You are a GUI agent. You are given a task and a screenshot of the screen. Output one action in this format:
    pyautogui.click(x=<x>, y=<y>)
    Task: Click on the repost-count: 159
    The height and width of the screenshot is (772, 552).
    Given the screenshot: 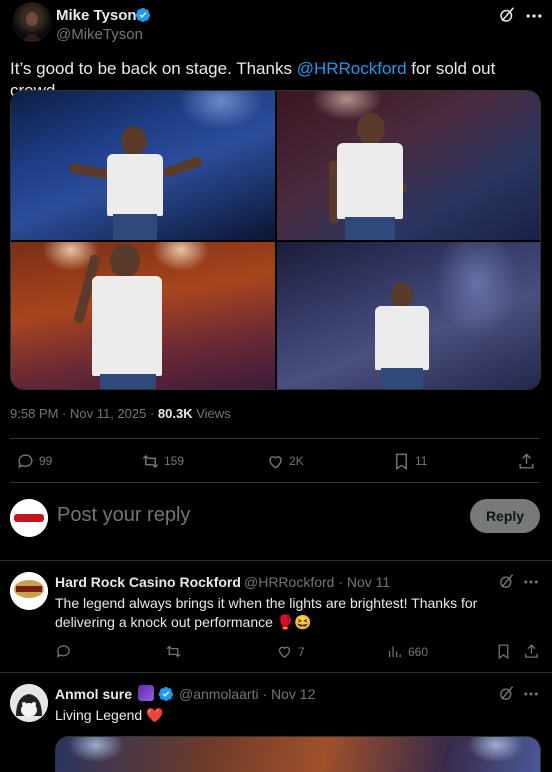 What is the action you would take?
    pyautogui.click(x=174, y=461)
    